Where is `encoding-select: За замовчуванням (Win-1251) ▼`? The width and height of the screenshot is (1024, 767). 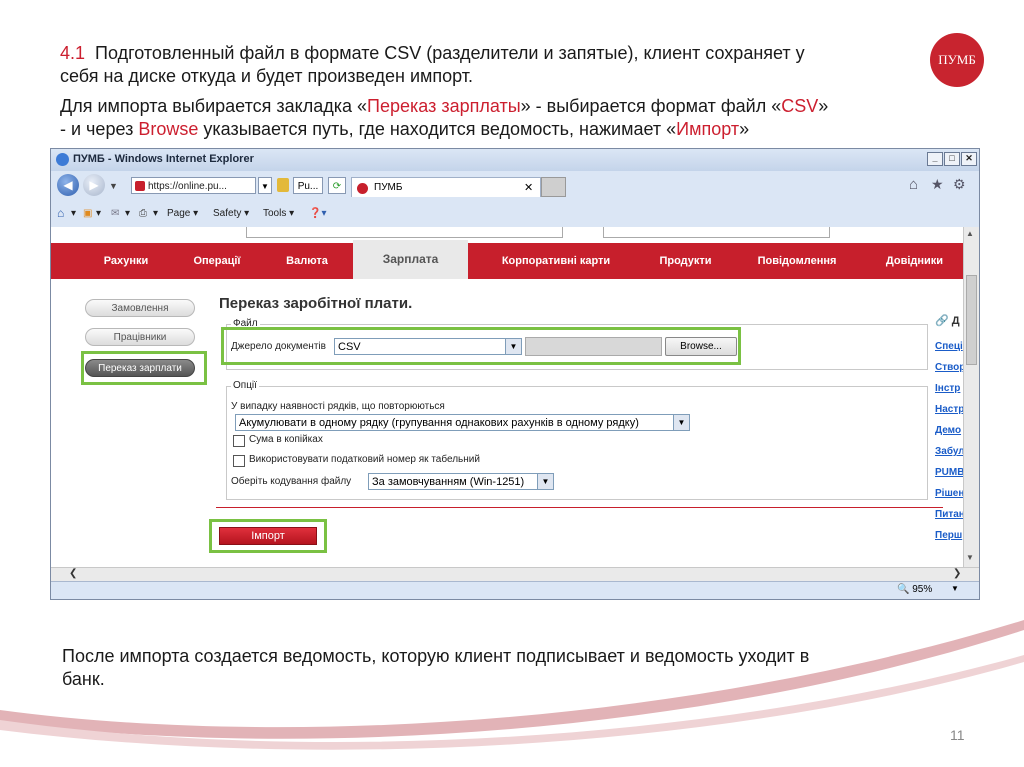 encoding-select: За замовчуванням (Win-1251) ▼ is located at coordinates (461, 481).